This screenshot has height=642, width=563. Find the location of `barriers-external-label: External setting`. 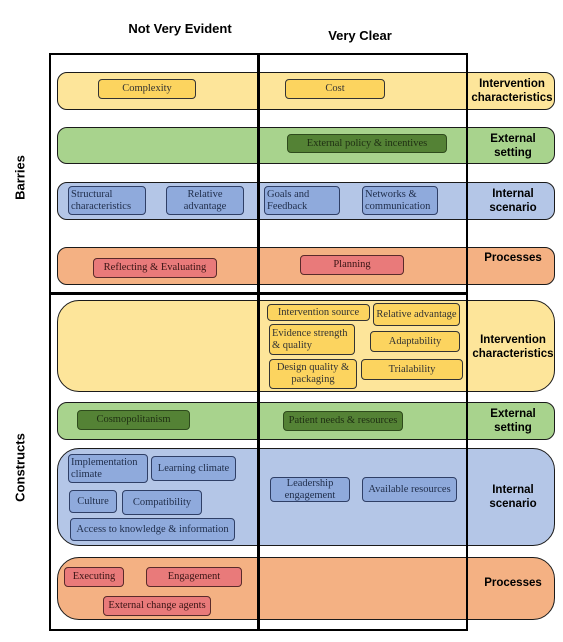

barriers-external-label: External setting is located at coordinates (513, 146).